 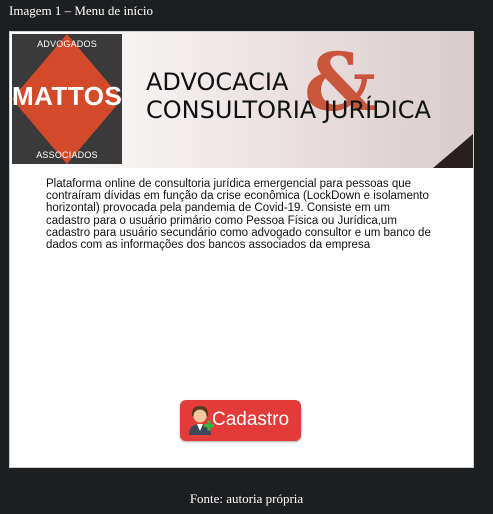 I want to click on figure-source: Fonte: autoria própria, so click(x=246, y=498).